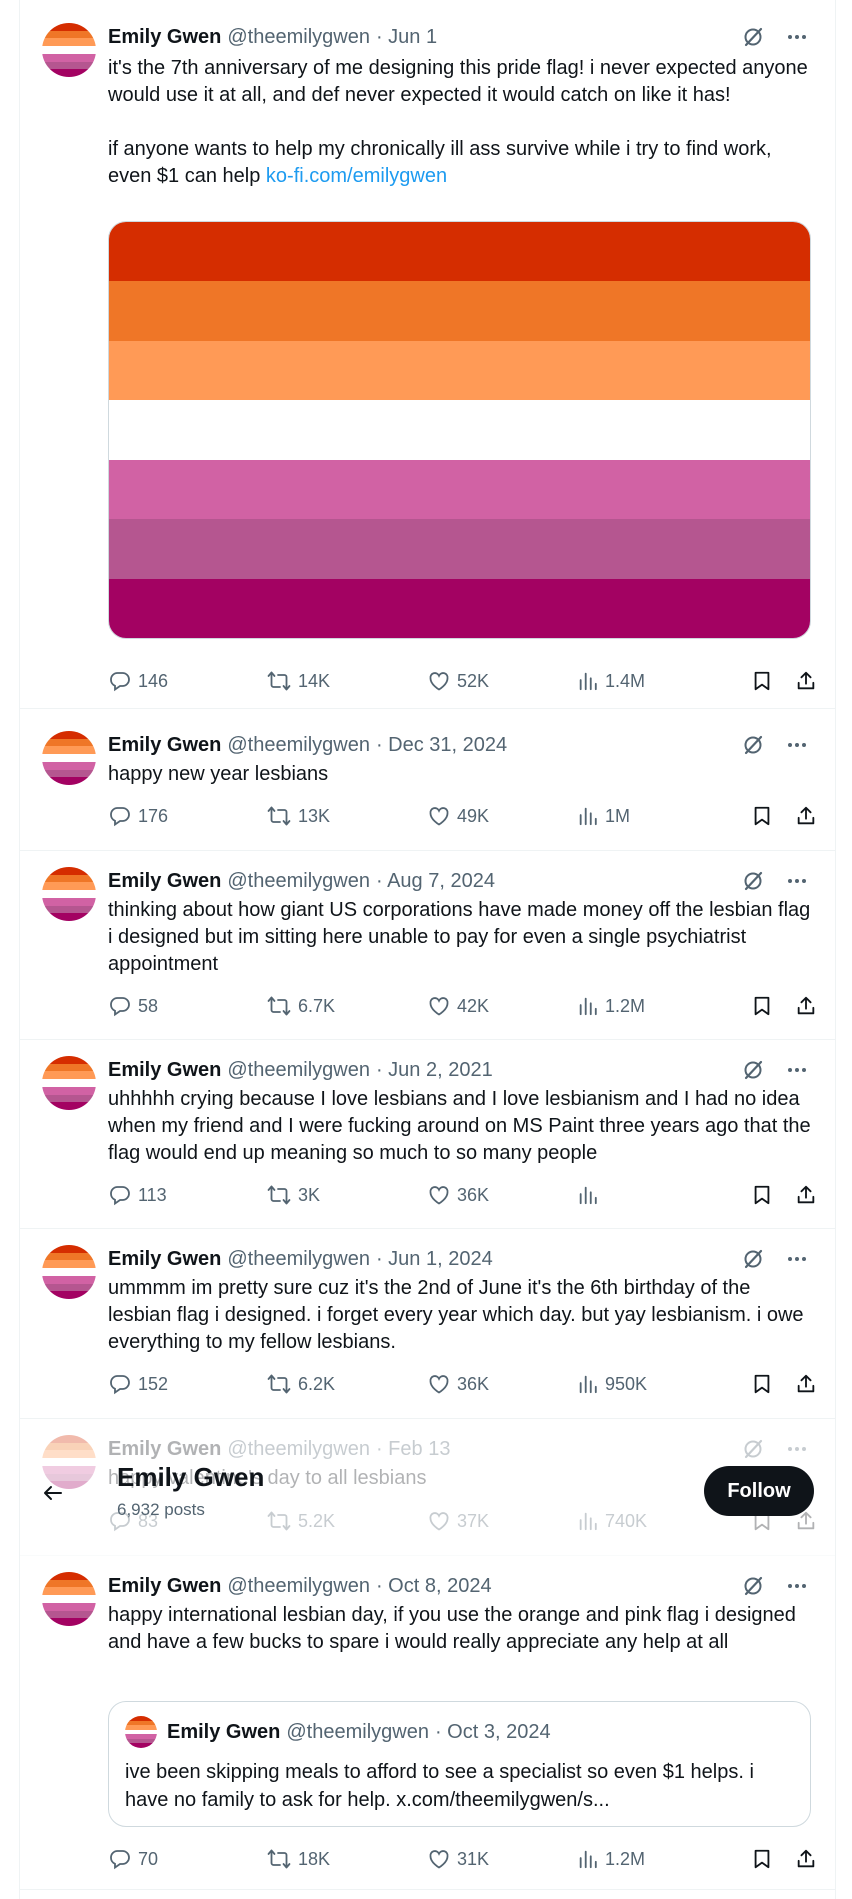 The width and height of the screenshot is (852, 1899). I want to click on reply-button: 152, so click(187, 1384).